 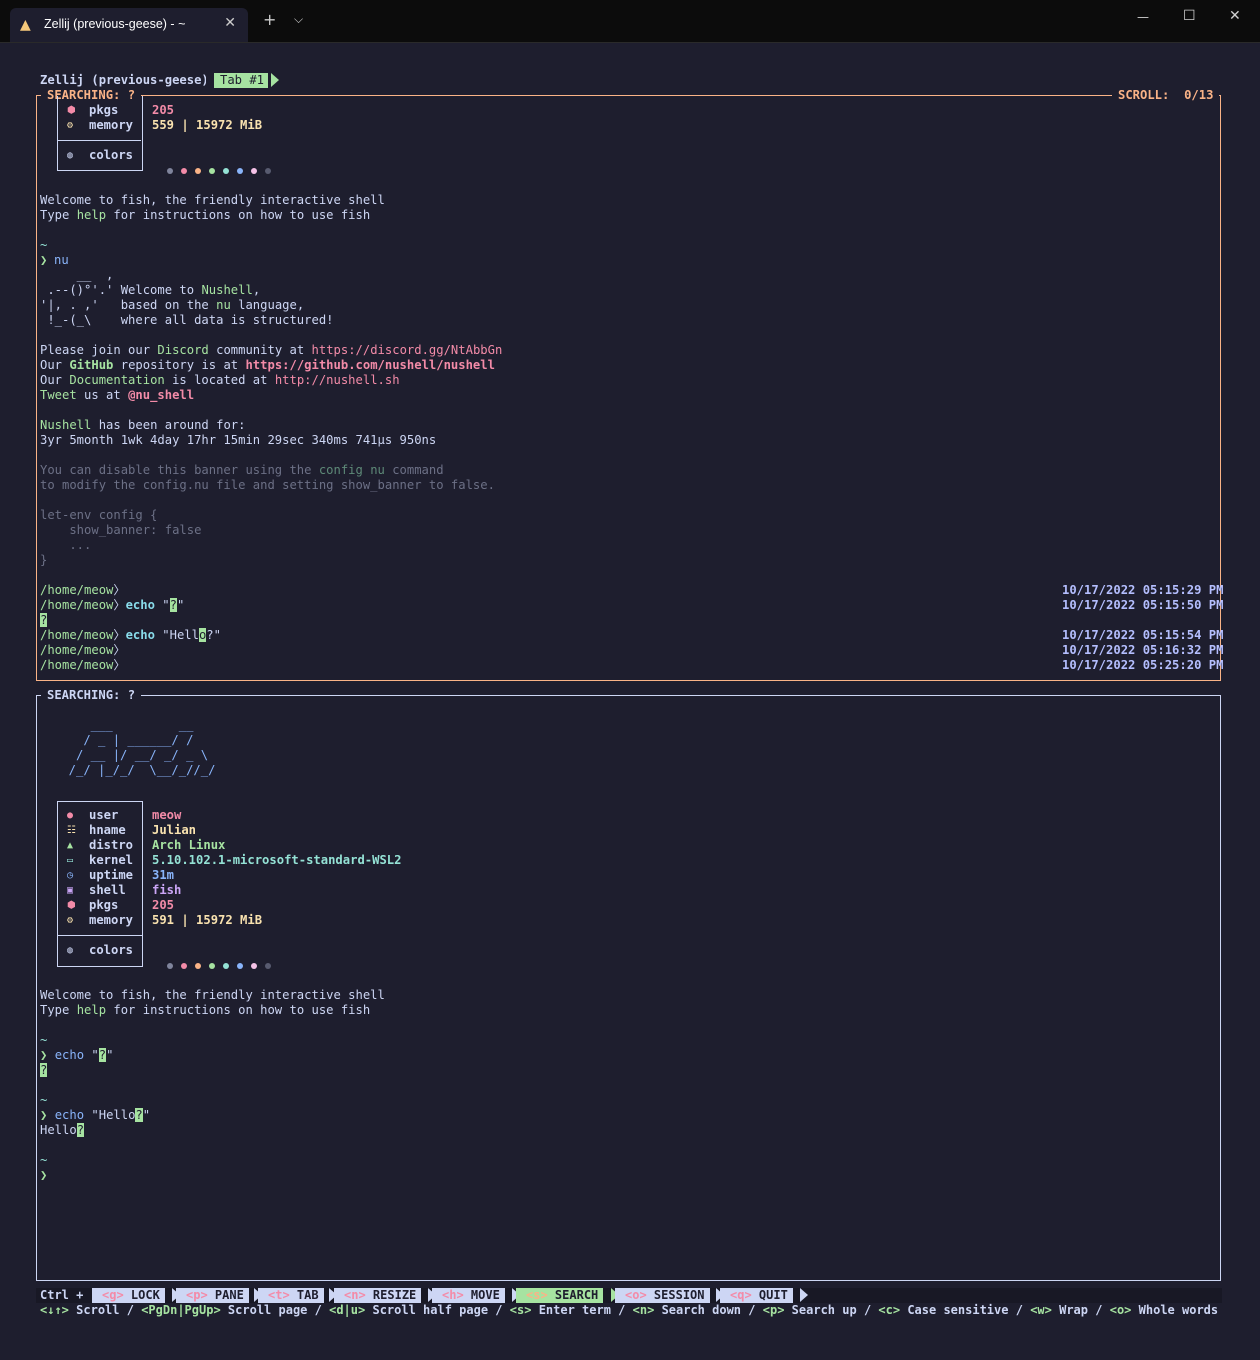 What do you see at coordinates (1143, 17) in the screenshot?
I see `minimize-button: —` at bounding box center [1143, 17].